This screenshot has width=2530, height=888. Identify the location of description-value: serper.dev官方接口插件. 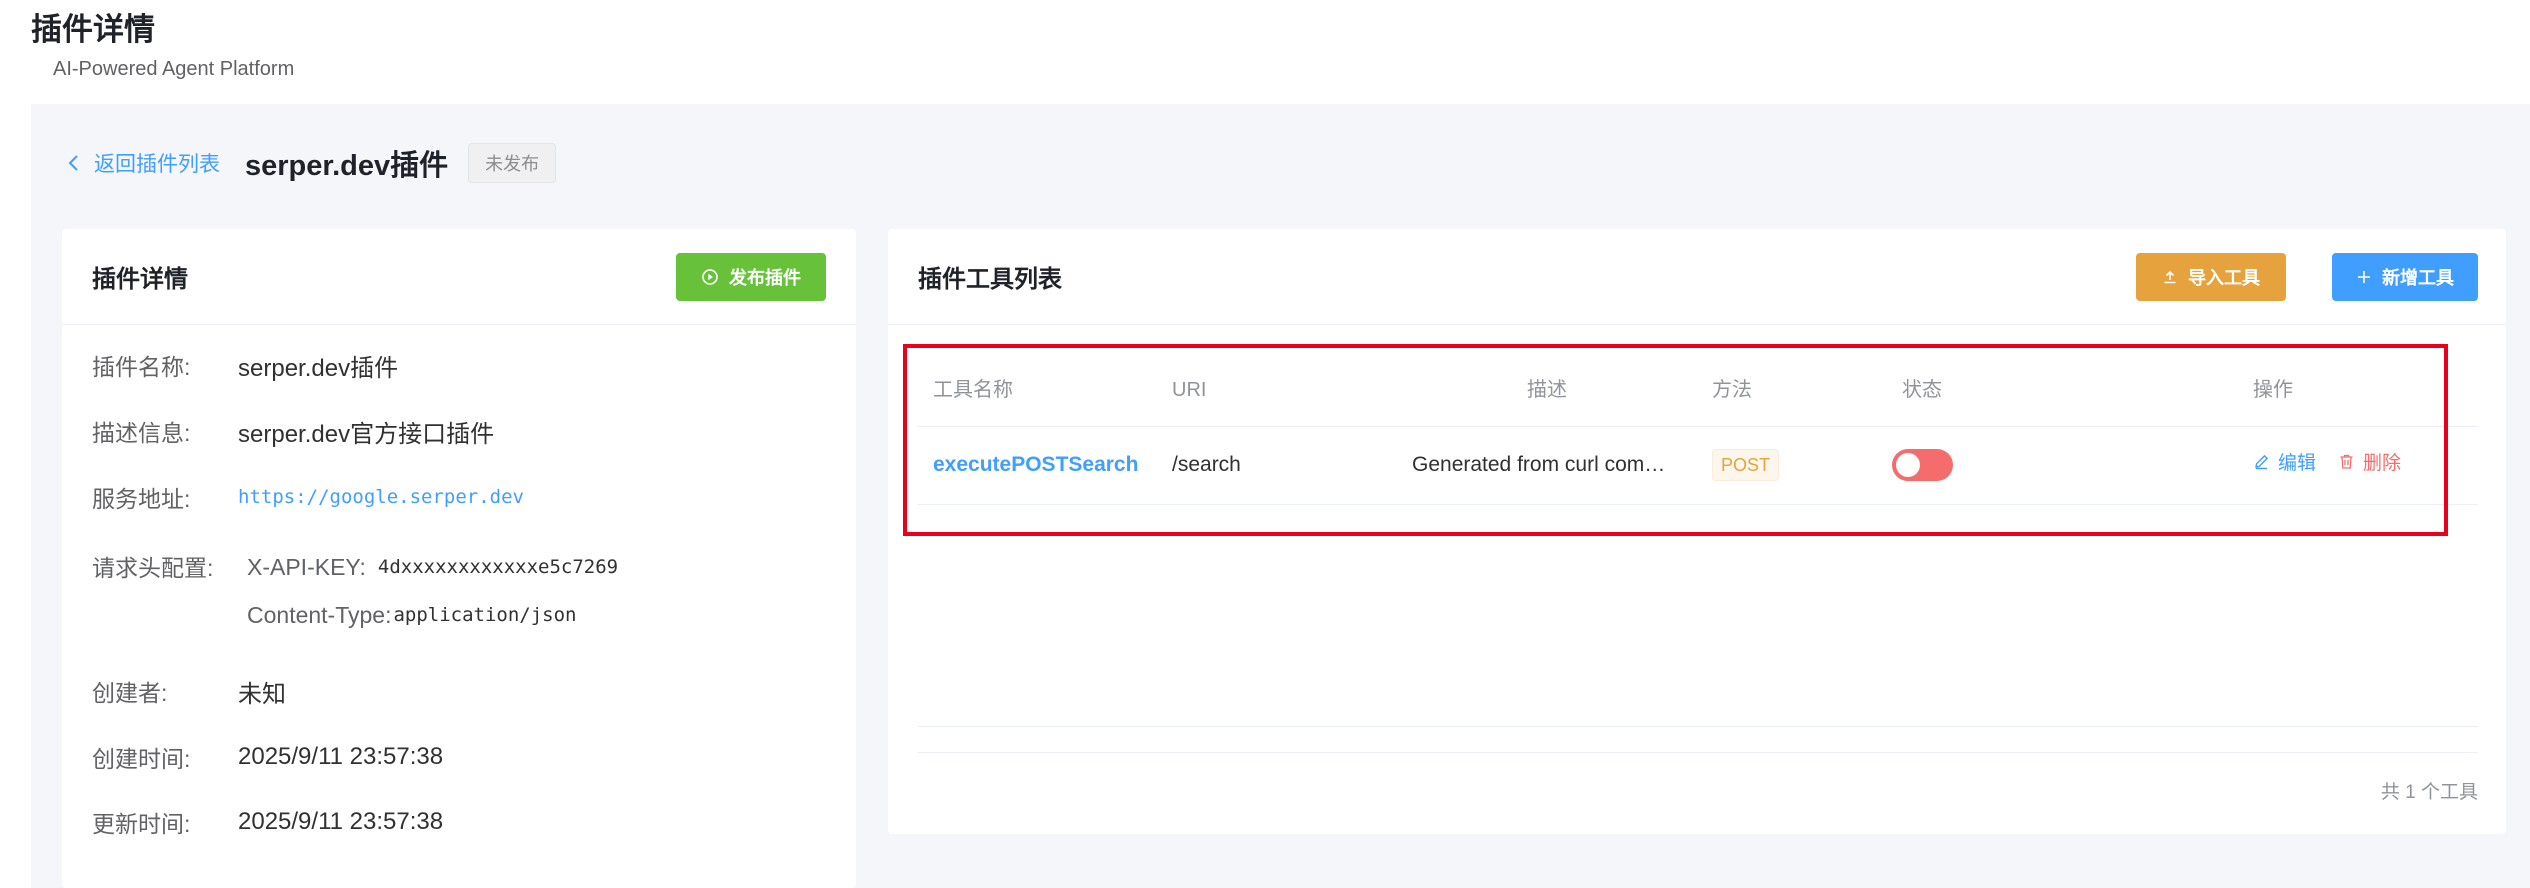
(366, 434).